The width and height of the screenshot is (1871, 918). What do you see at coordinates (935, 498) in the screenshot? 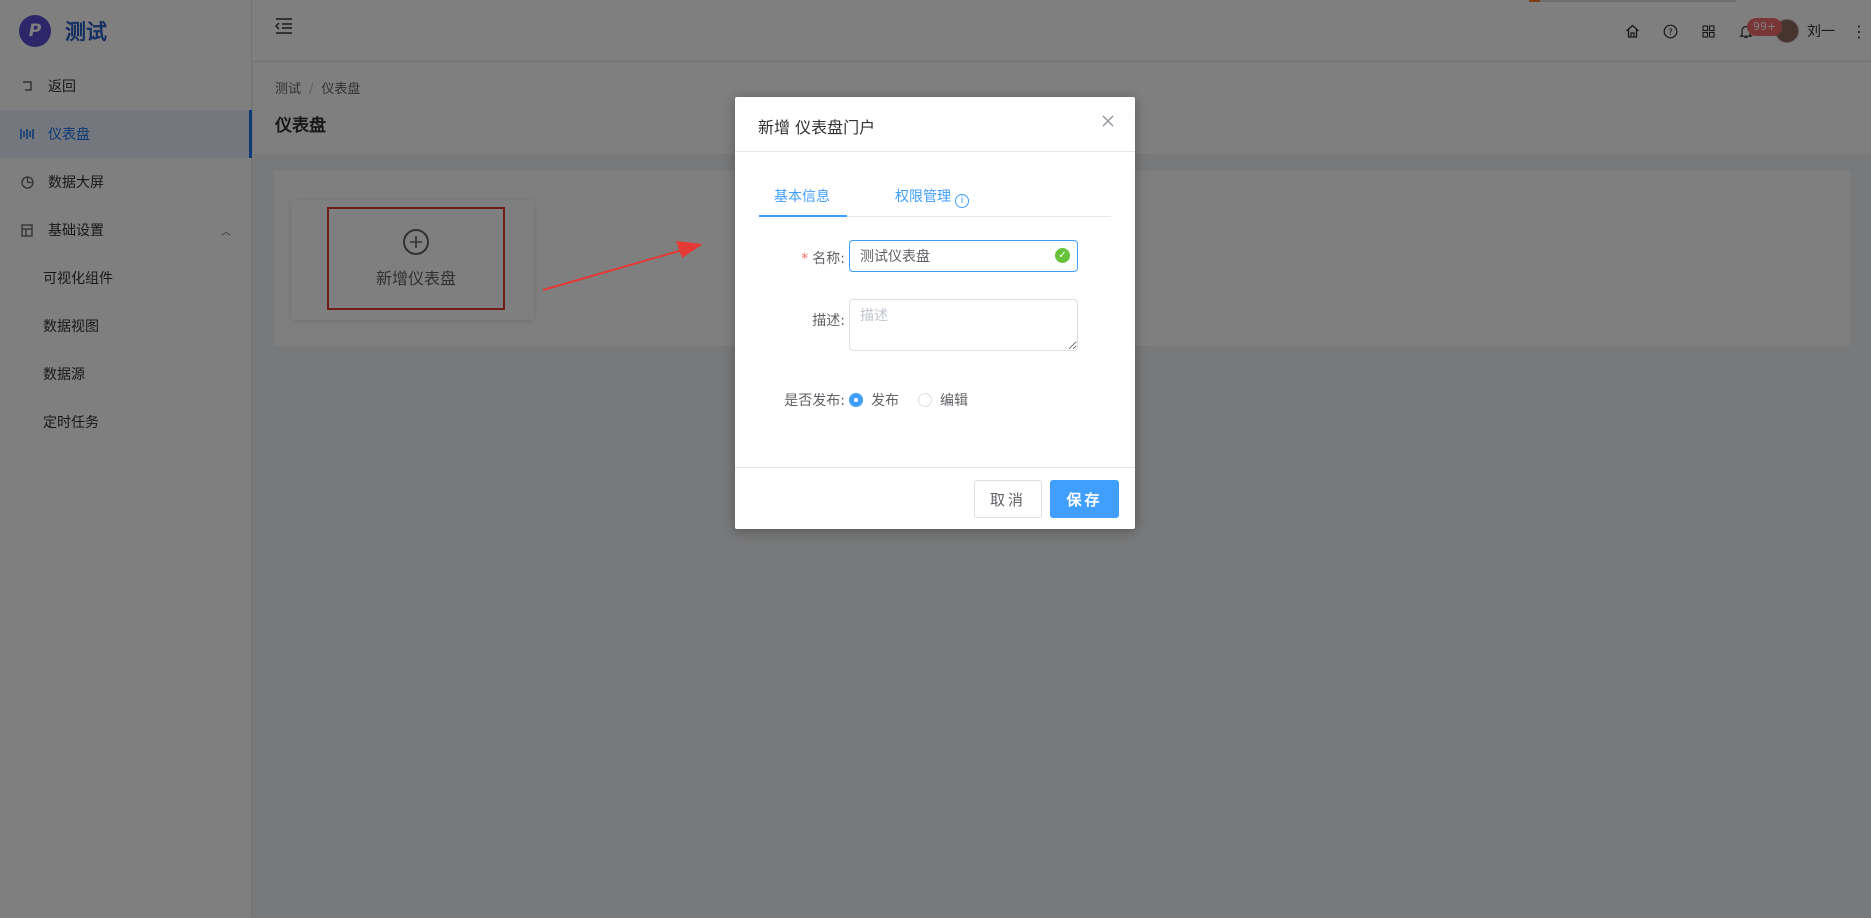
I see `dialog-footer: 取消 保存` at bounding box center [935, 498].